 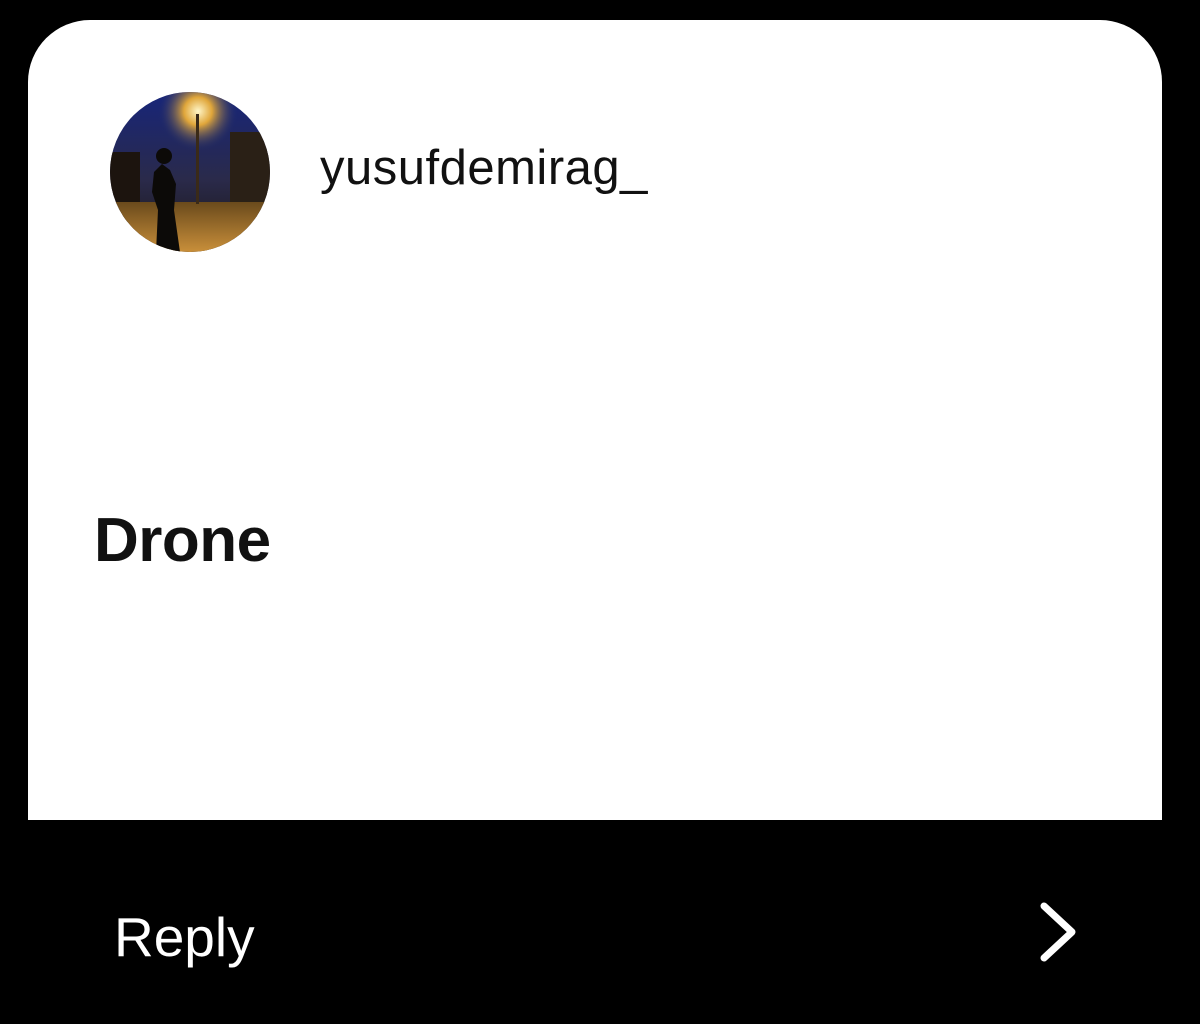 What do you see at coordinates (484, 168) in the screenshot?
I see `username: yusufdemirag_` at bounding box center [484, 168].